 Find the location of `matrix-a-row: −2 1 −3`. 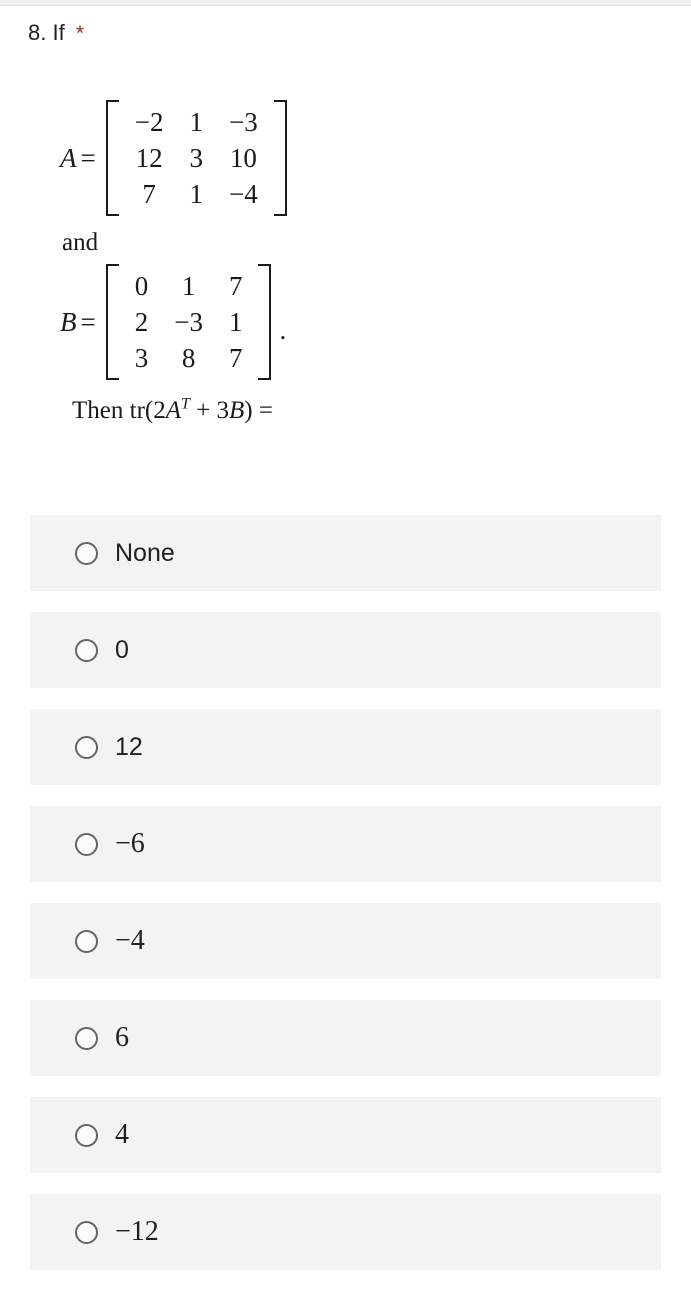

matrix-a-row: −2 1 −3 is located at coordinates (196, 122).